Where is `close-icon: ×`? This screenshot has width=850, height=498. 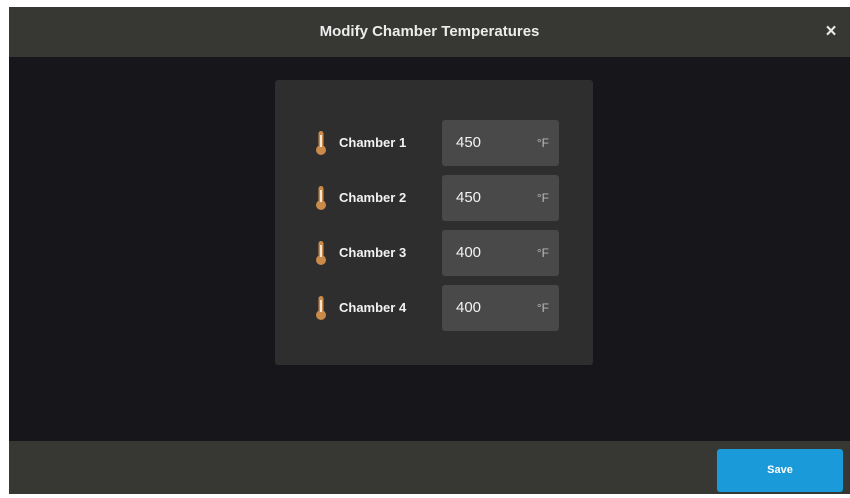 close-icon: × is located at coordinates (831, 32).